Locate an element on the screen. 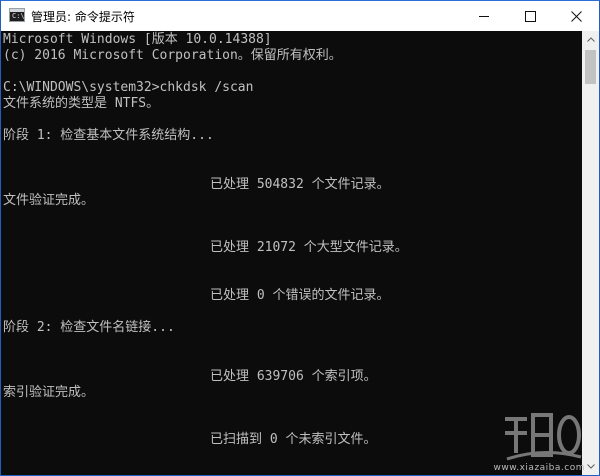 This screenshot has width=600, height=476. chevron-down-icon is located at coordinates (590, 466).